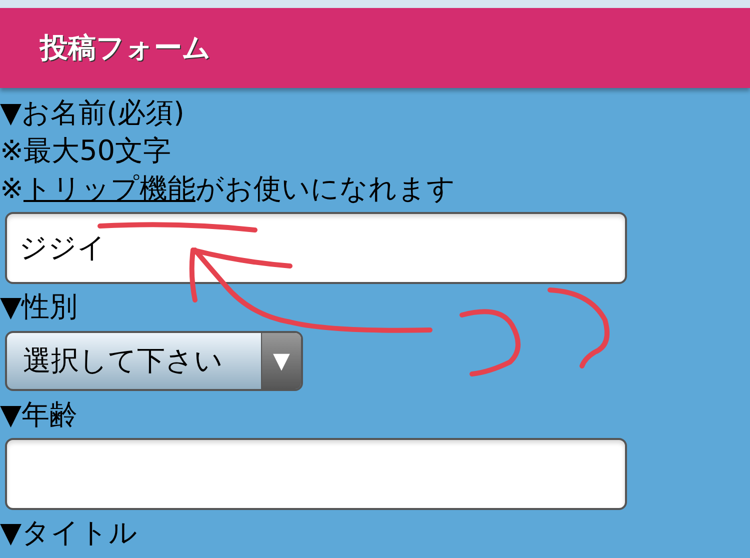 This screenshot has height=558, width=750. I want to click on select-value: 選択して下さい, so click(123, 361).